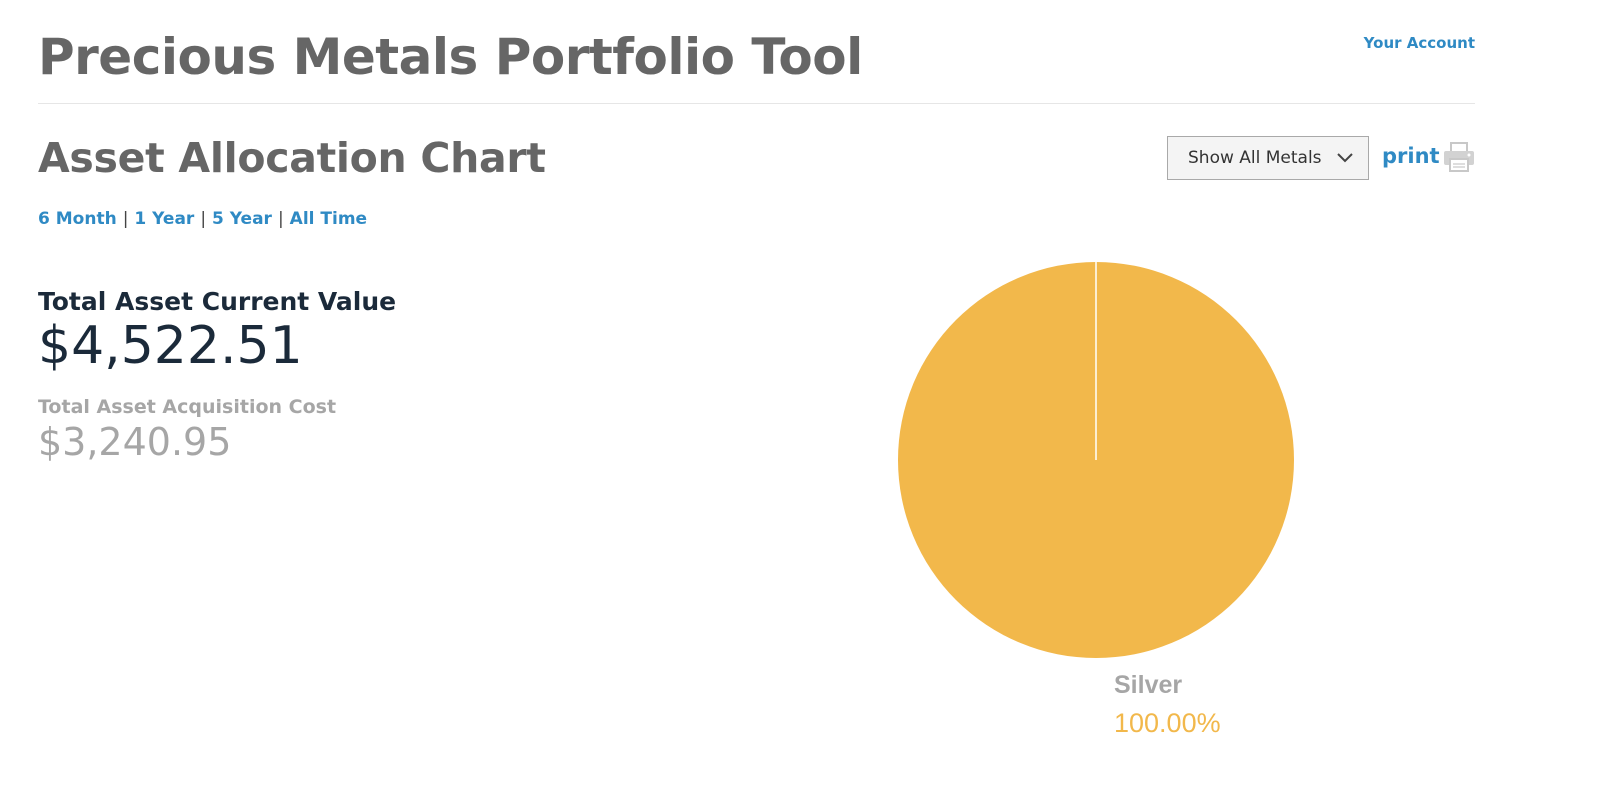 Image resolution: width=1600 pixels, height=812 pixels. Describe the element at coordinates (1459, 157) in the screenshot. I see `printer-icon` at that location.